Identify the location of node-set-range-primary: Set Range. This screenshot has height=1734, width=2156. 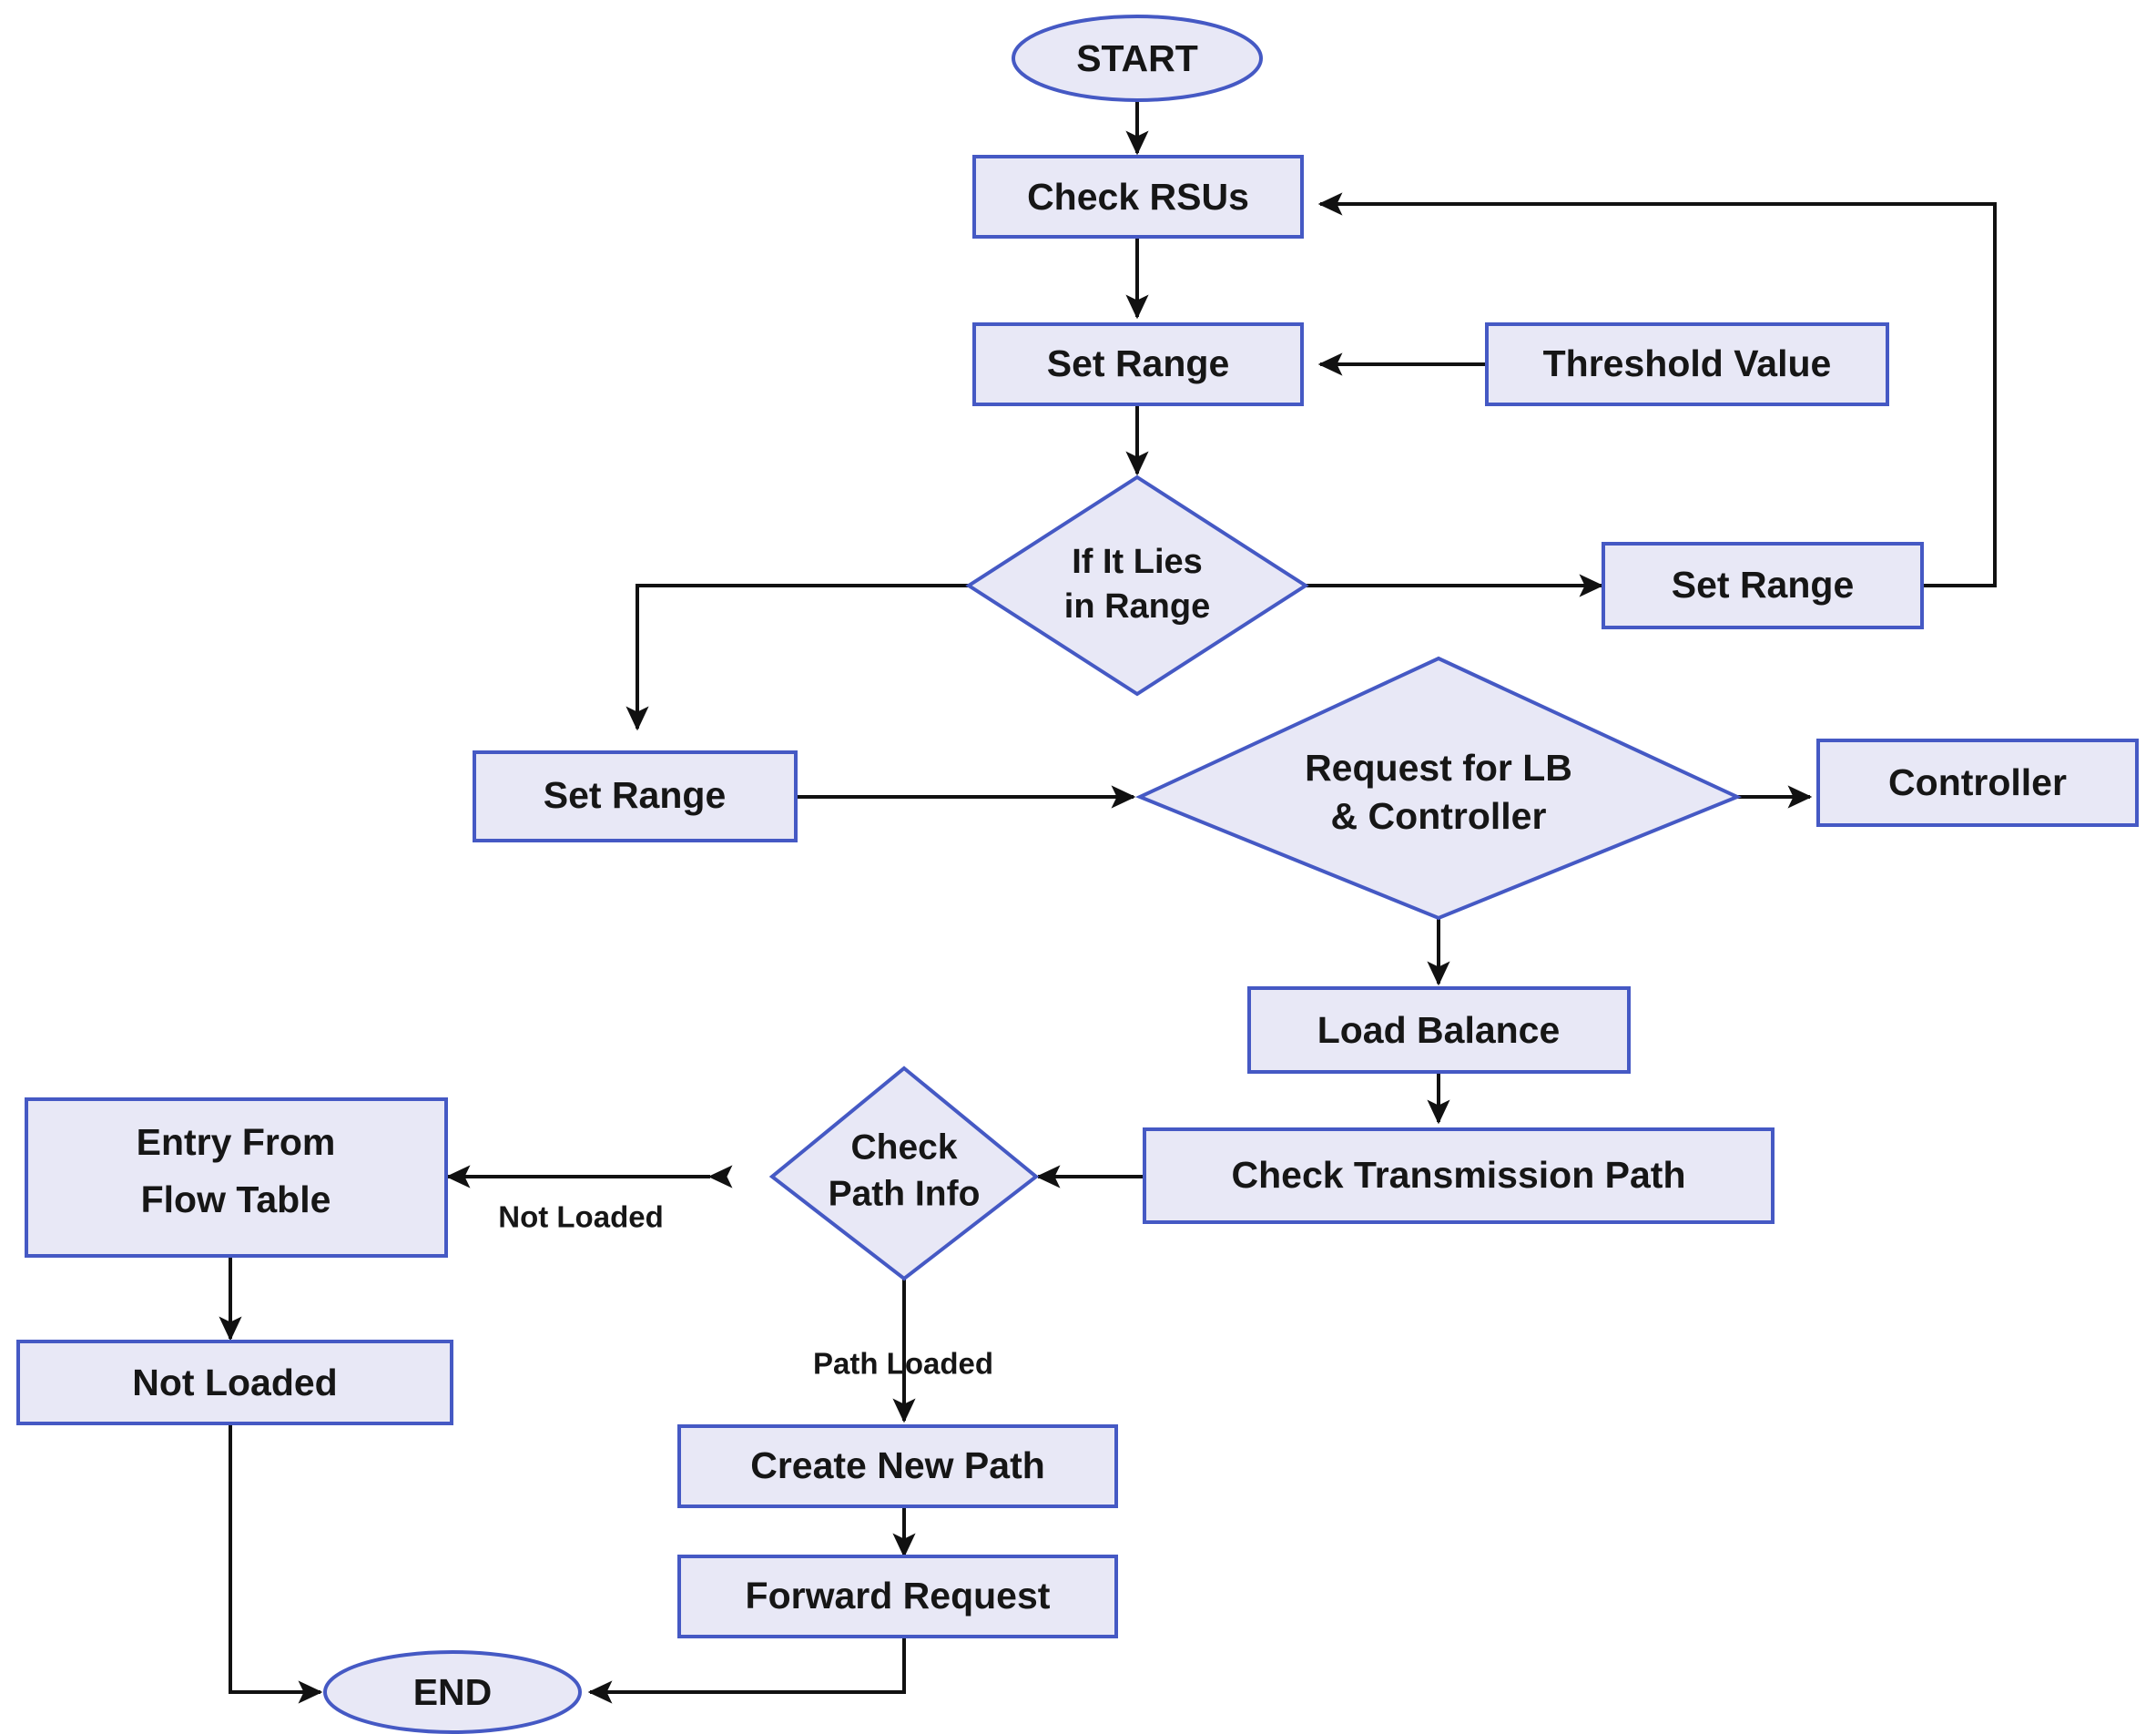
(1138, 364).